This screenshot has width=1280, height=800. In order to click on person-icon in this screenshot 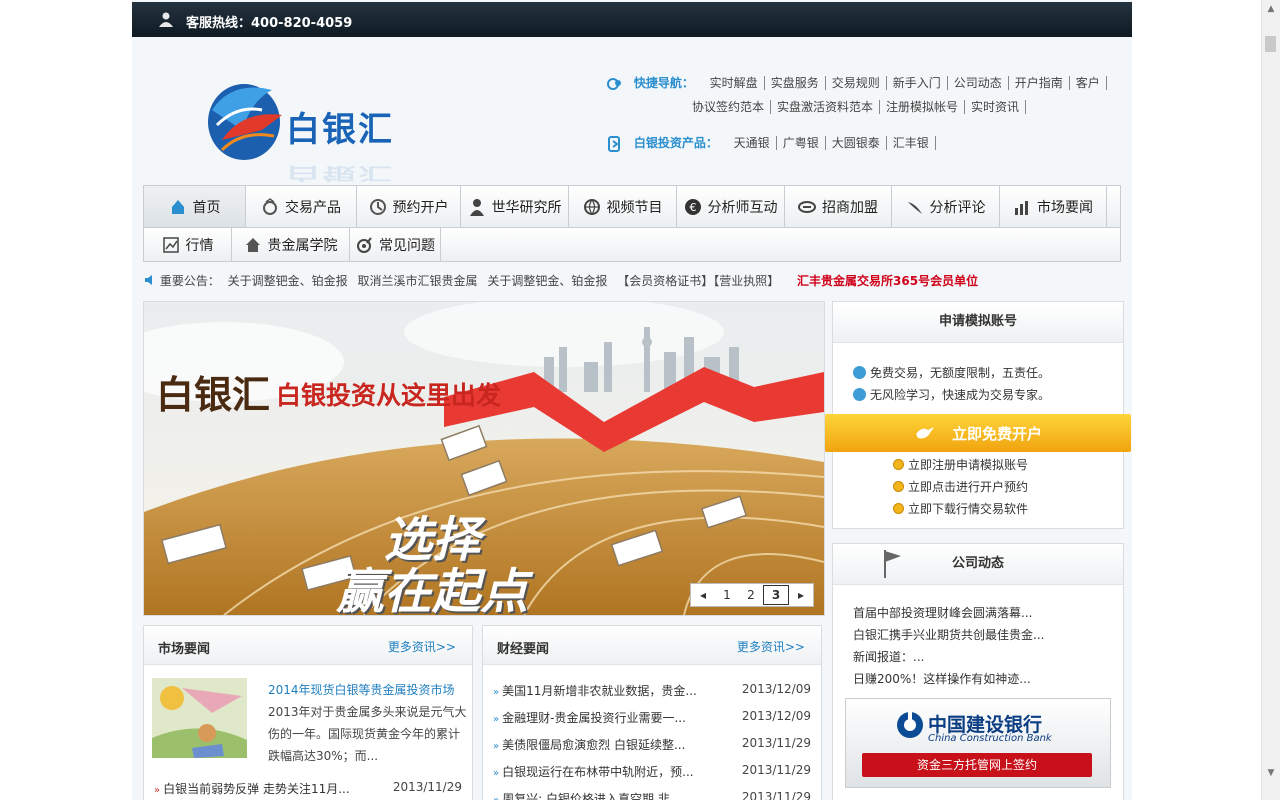, I will do `click(476, 207)`.